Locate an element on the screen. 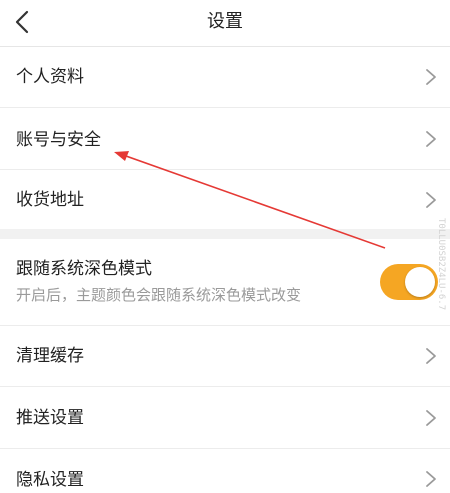  row-label: 隐私设置 is located at coordinates (50, 480).